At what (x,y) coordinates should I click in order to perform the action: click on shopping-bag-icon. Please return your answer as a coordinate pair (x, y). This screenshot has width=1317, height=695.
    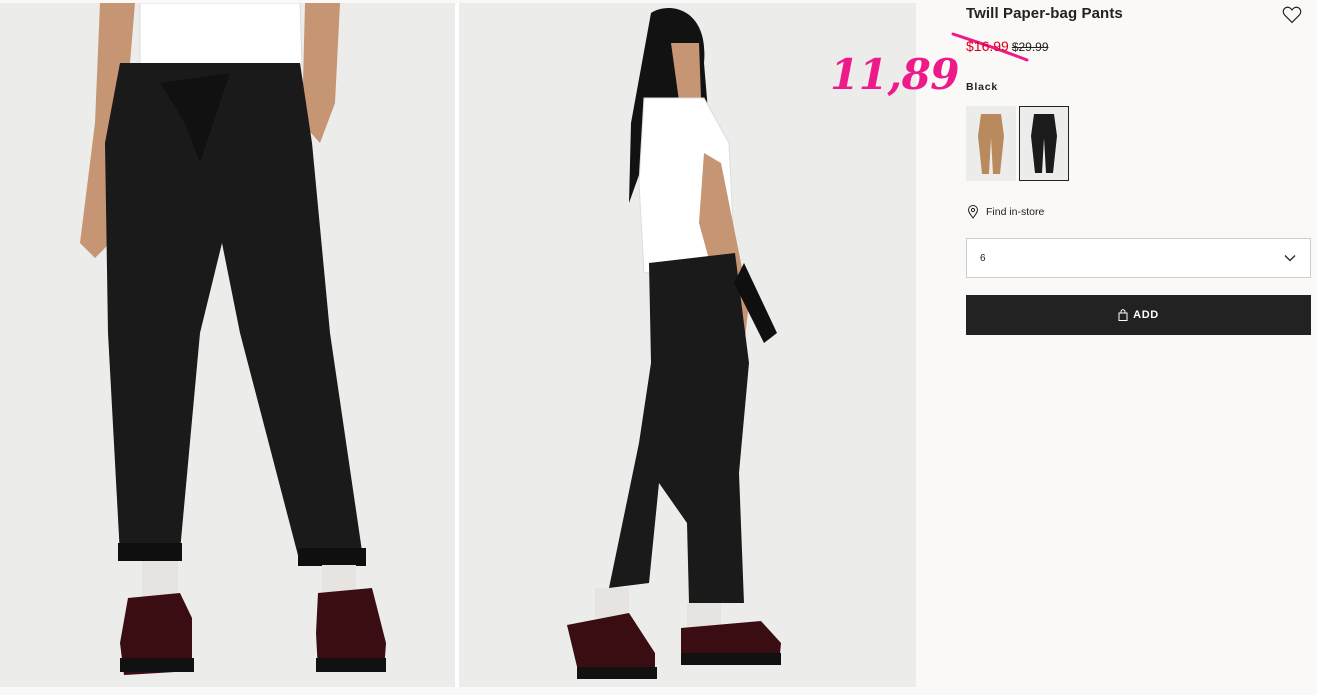
    Looking at the image, I should click on (1123, 315).